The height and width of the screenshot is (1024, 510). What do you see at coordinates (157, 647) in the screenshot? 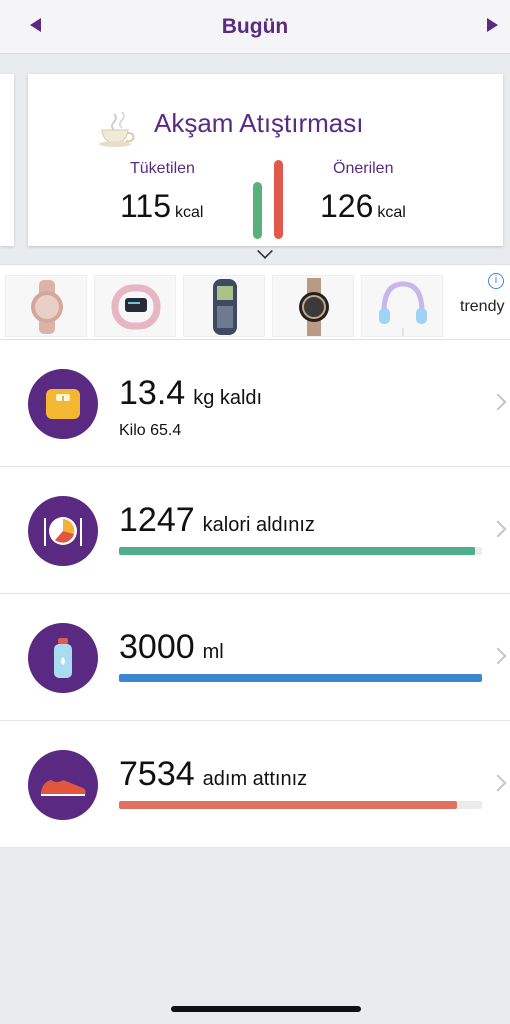
I see `water-value: 3000` at bounding box center [157, 647].